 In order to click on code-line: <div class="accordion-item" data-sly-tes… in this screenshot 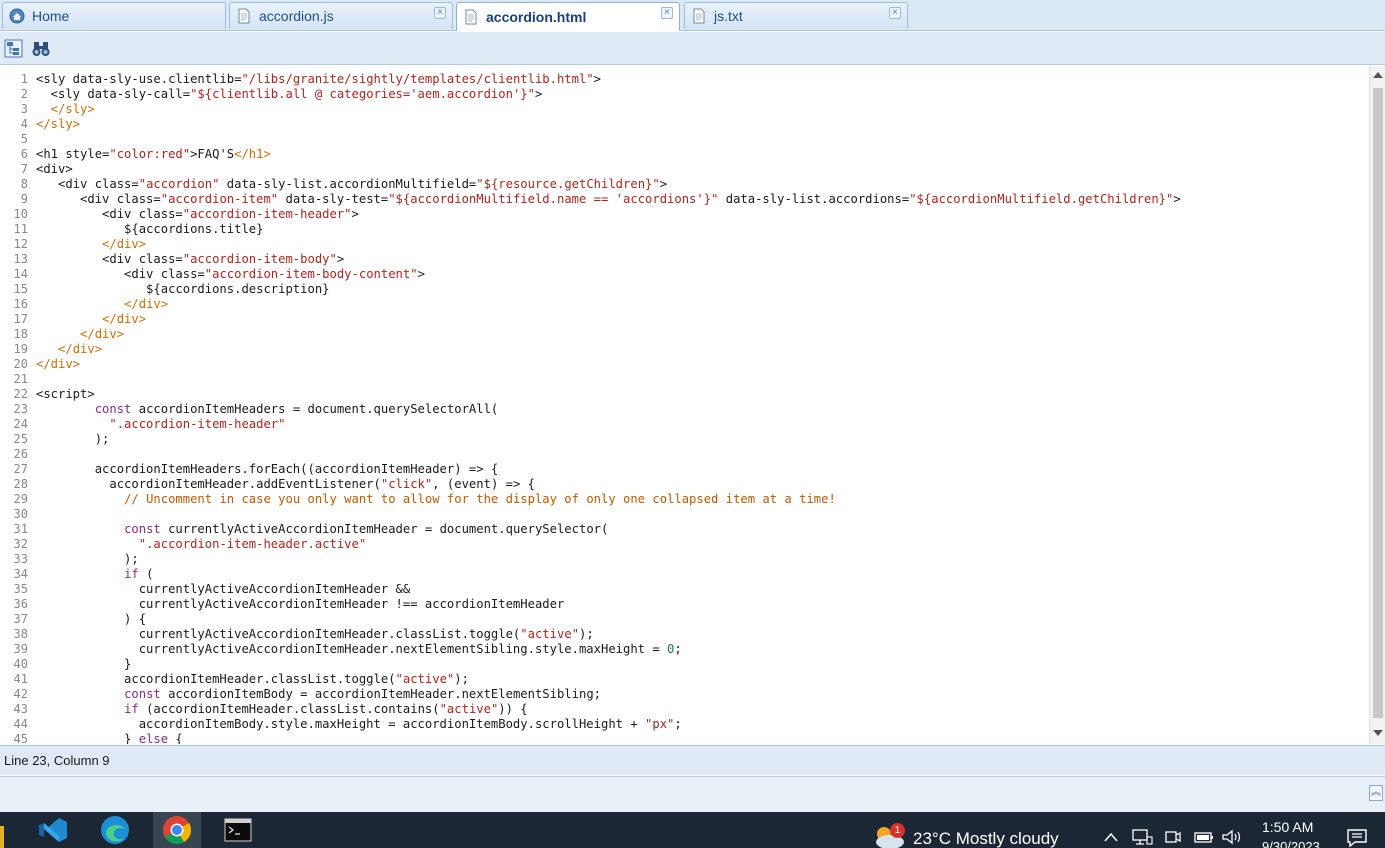, I will do `click(702, 199)`.